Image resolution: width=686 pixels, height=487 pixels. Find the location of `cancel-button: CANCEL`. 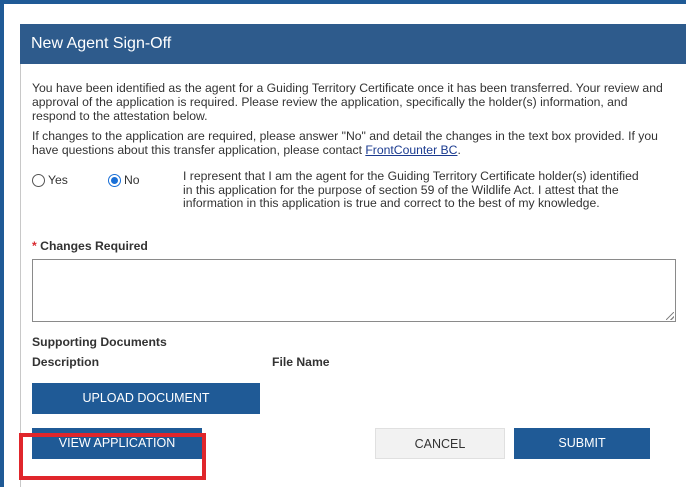

cancel-button: CANCEL is located at coordinates (440, 443).